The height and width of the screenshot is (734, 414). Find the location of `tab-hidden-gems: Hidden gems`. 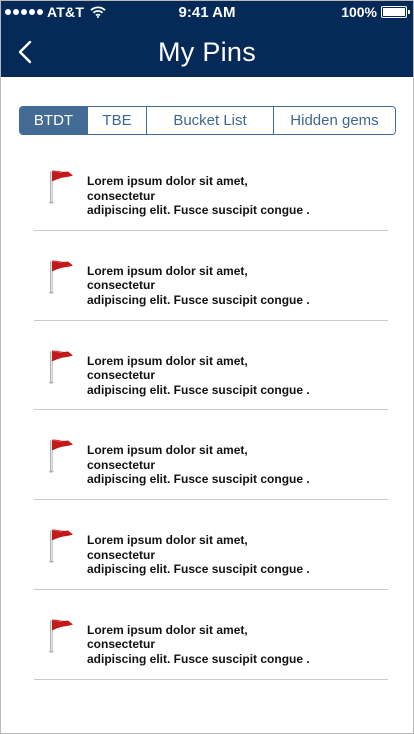

tab-hidden-gems: Hidden gems is located at coordinates (334, 120).